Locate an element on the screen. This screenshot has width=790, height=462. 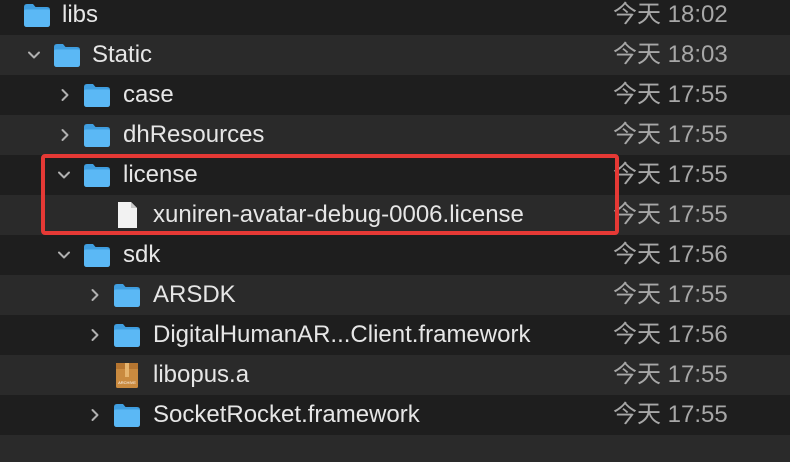
item-name: Static is located at coordinates (122, 54).